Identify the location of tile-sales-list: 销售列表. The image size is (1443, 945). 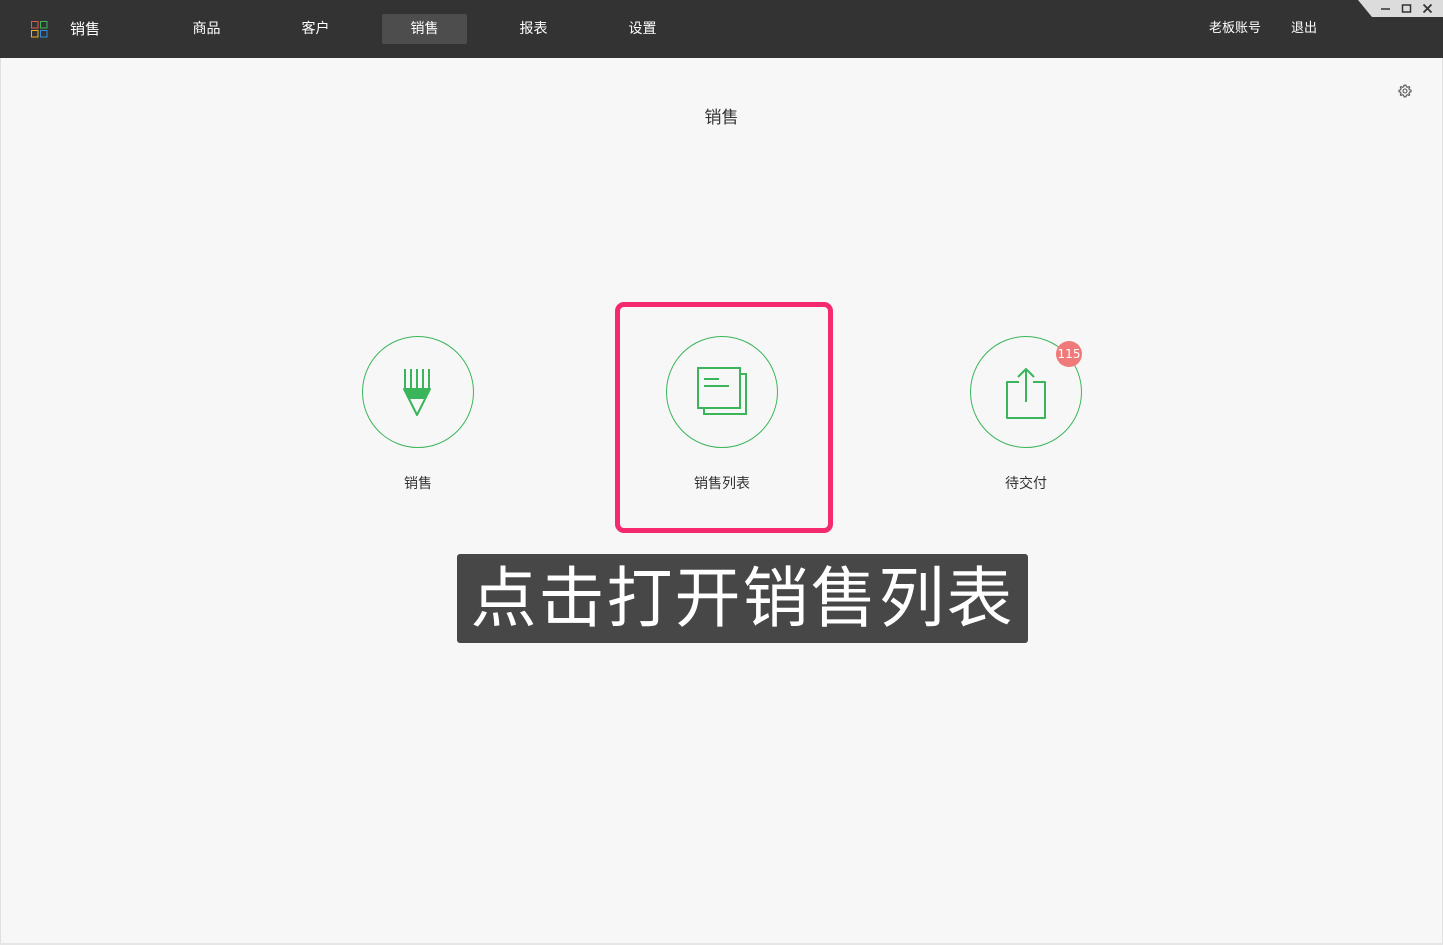
(722, 414).